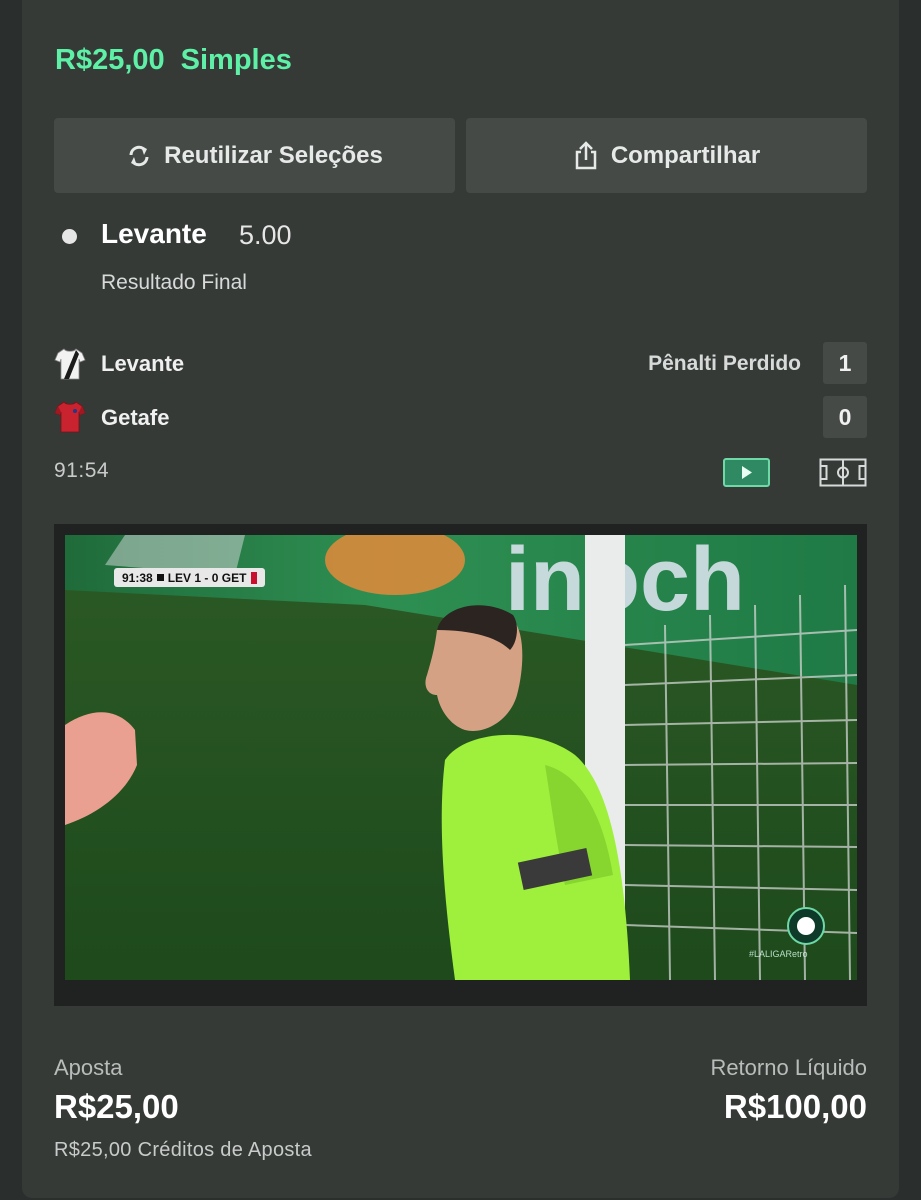 Image resolution: width=921 pixels, height=1200 pixels. I want to click on reuse-selections-button: Reutilizar Seleções, so click(254, 155).